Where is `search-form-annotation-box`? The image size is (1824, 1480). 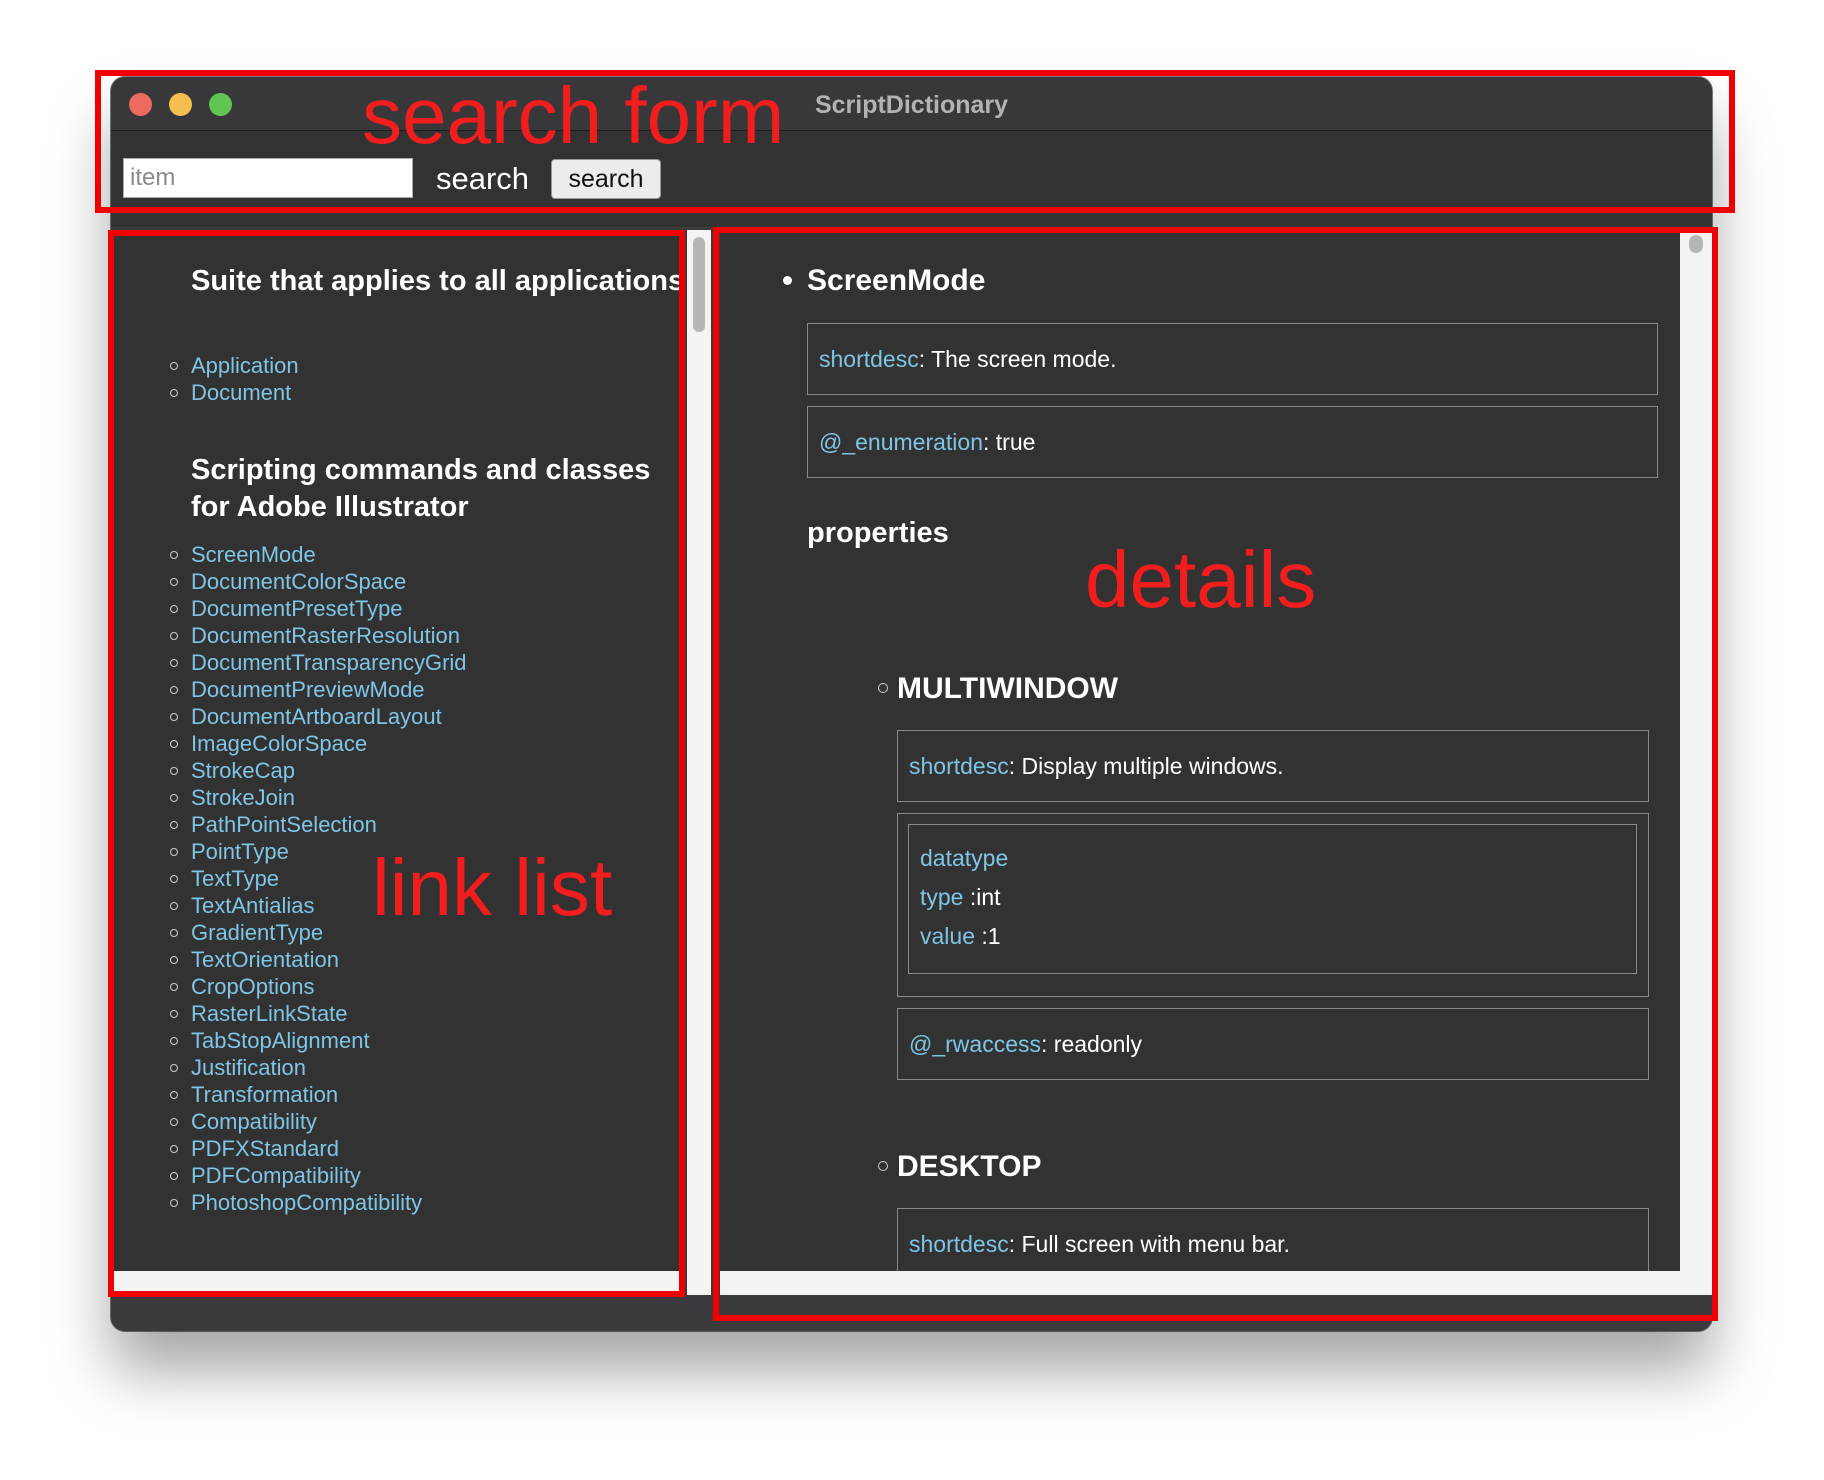
search-form-annotation-box is located at coordinates (915, 141).